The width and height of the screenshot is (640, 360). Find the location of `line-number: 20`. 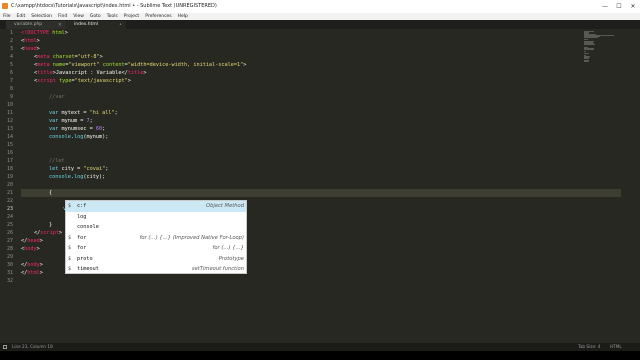

line-number: 20 is located at coordinates (9, 185).